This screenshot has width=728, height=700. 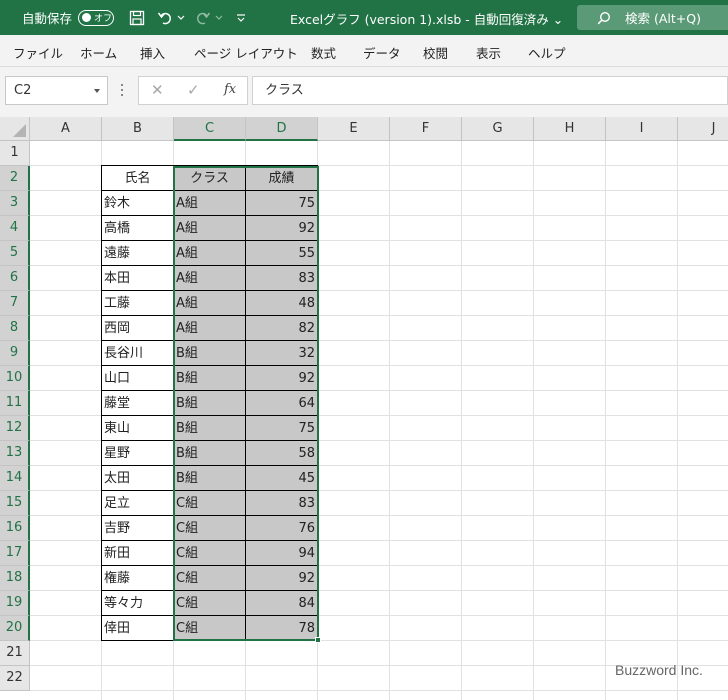 I want to click on formula-input: クラス, so click(x=490, y=90).